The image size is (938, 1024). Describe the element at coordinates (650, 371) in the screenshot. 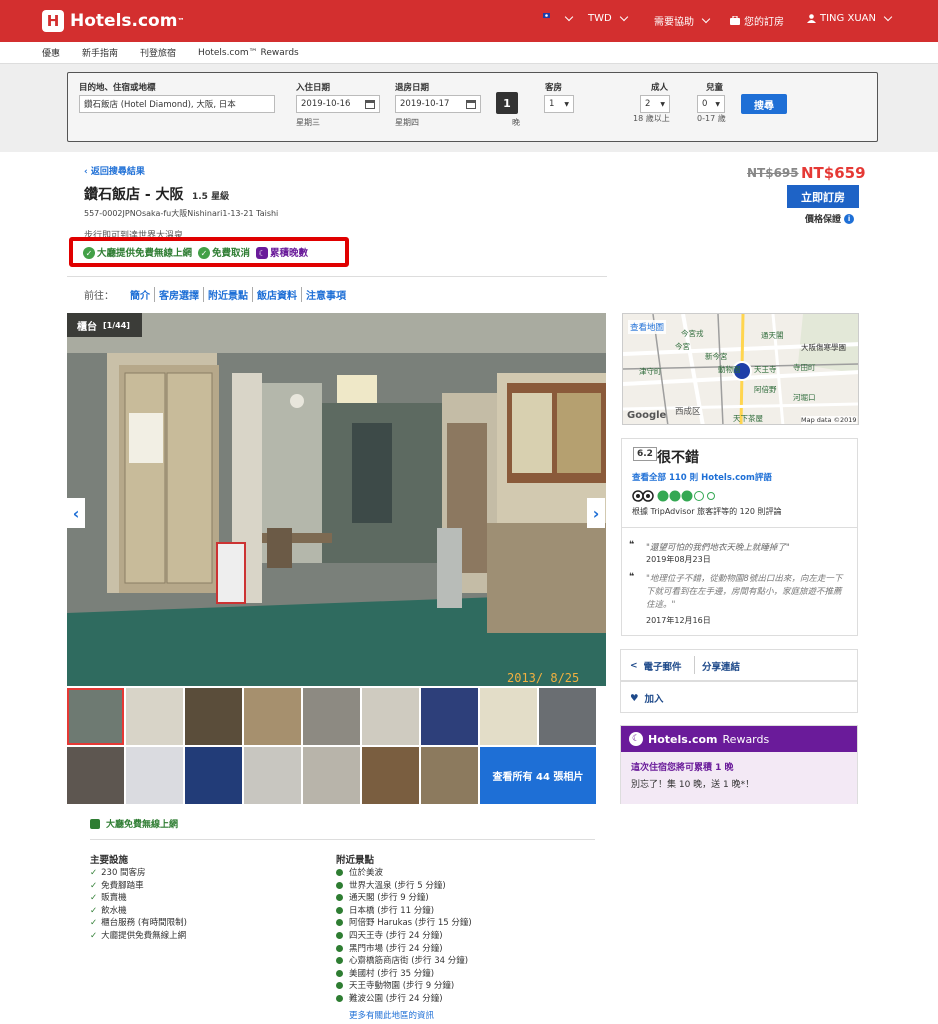

I see `map-place: 津守町` at that location.